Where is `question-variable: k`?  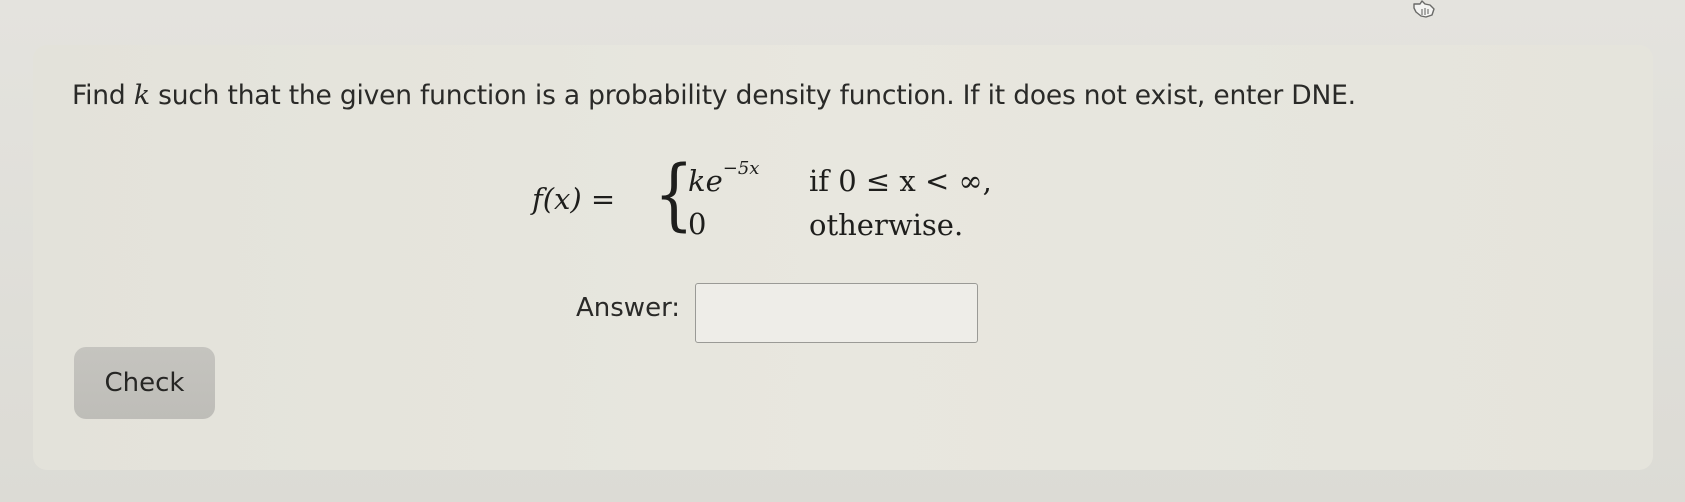
question-variable: k is located at coordinates (141, 95).